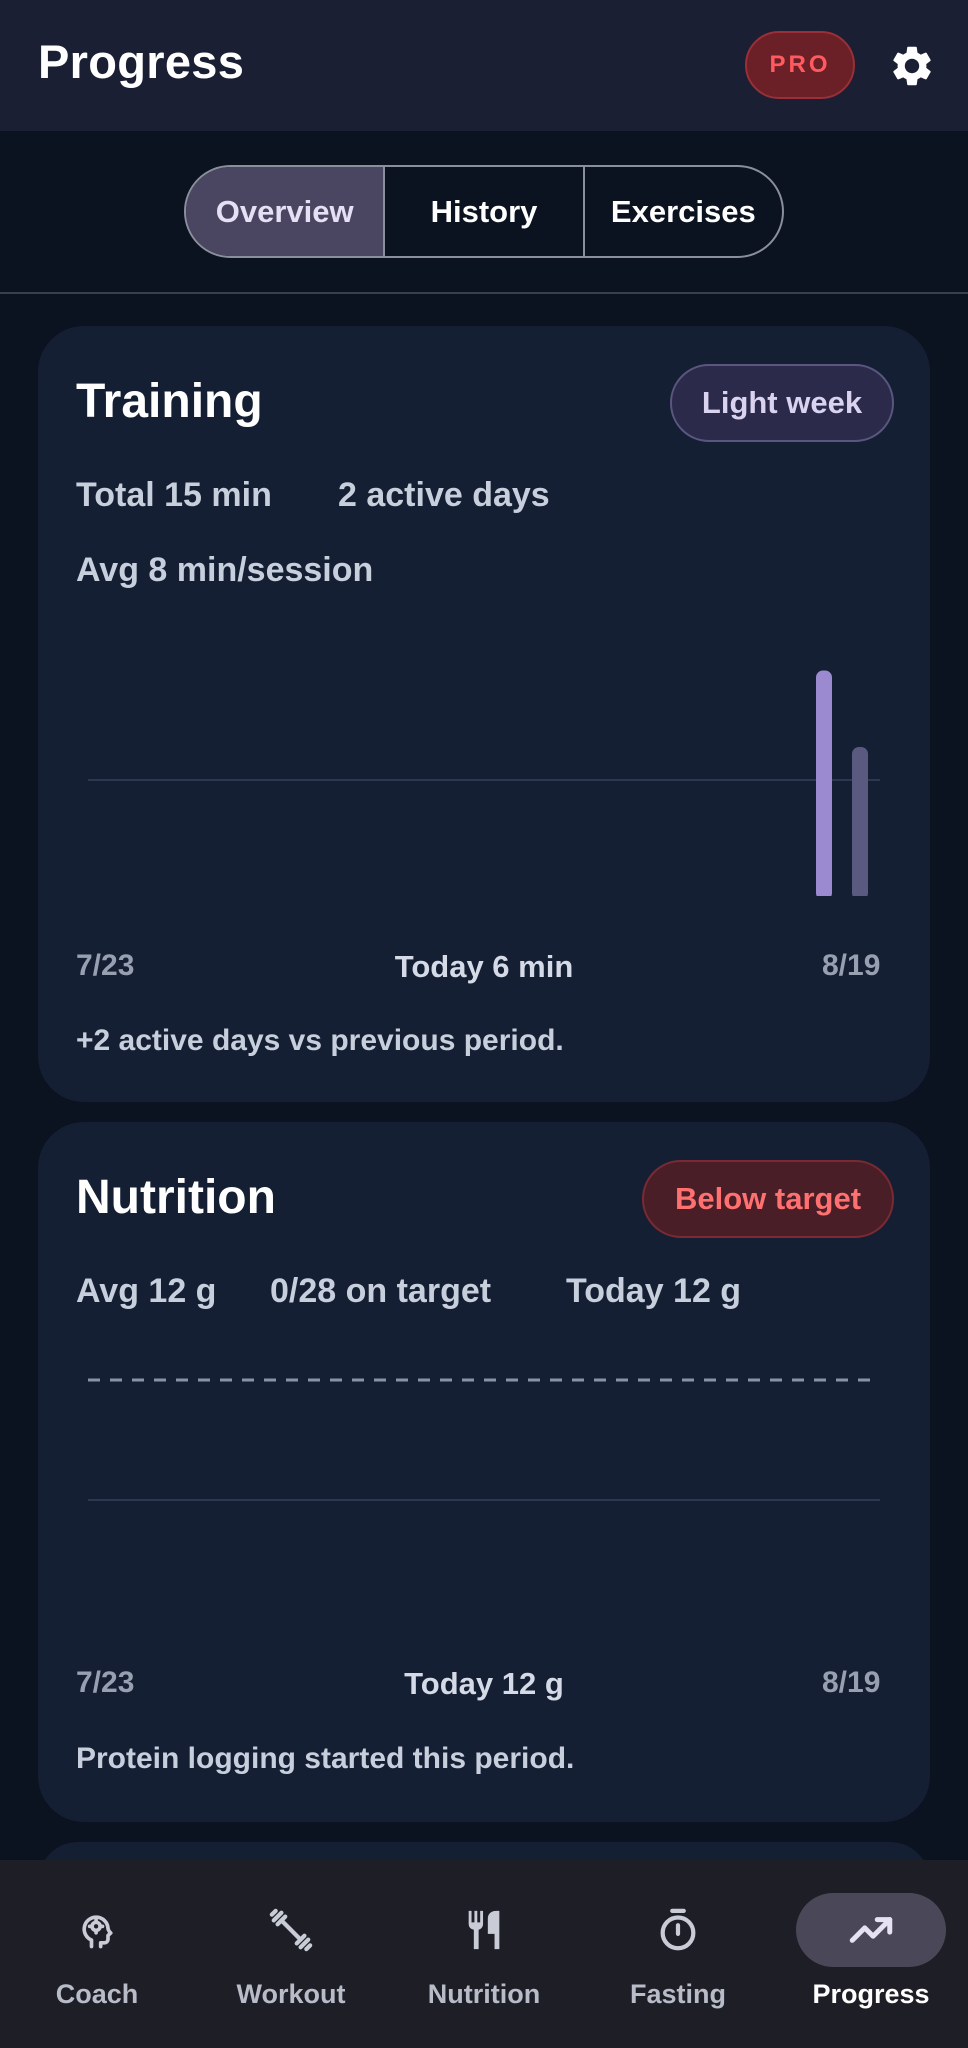 The height and width of the screenshot is (2048, 968). Describe the element at coordinates (484, 1683) in the screenshot. I see `nutrition-today-label: Today 12 g` at that location.